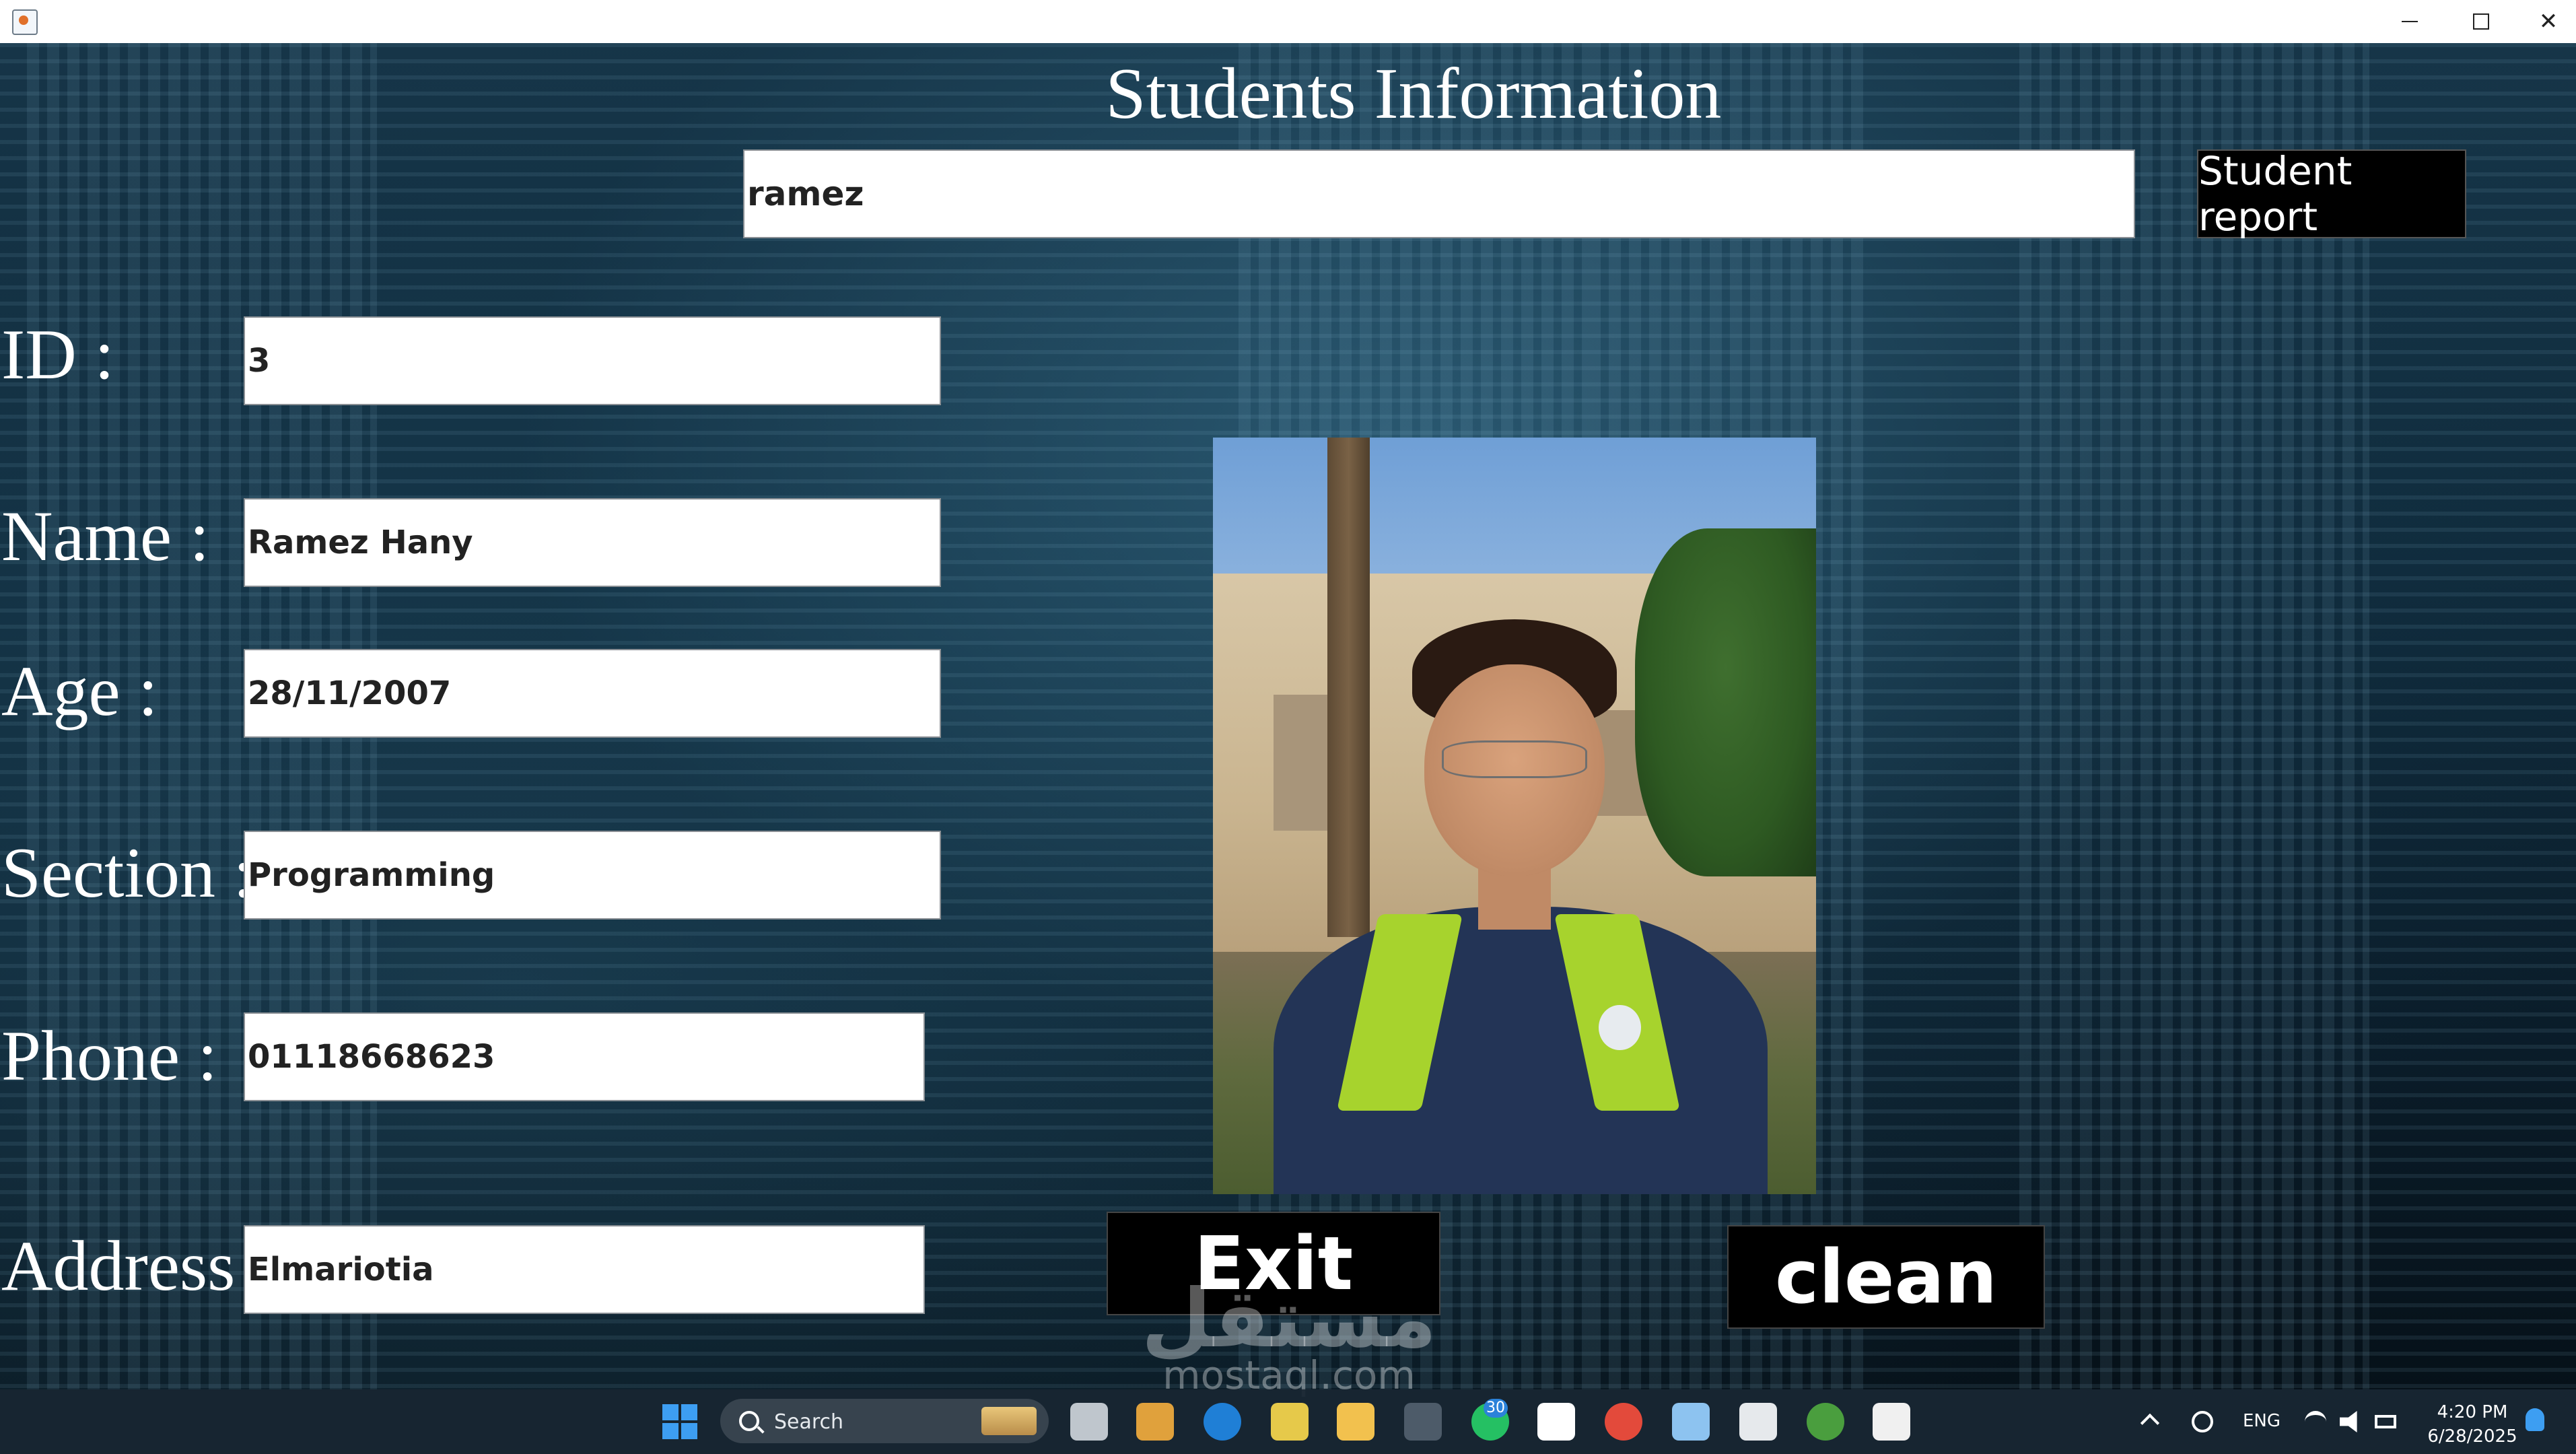 The width and height of the screenshot is (2576, 1454). I want to click on taskbar-search-label: Search, so click(809, 1422).